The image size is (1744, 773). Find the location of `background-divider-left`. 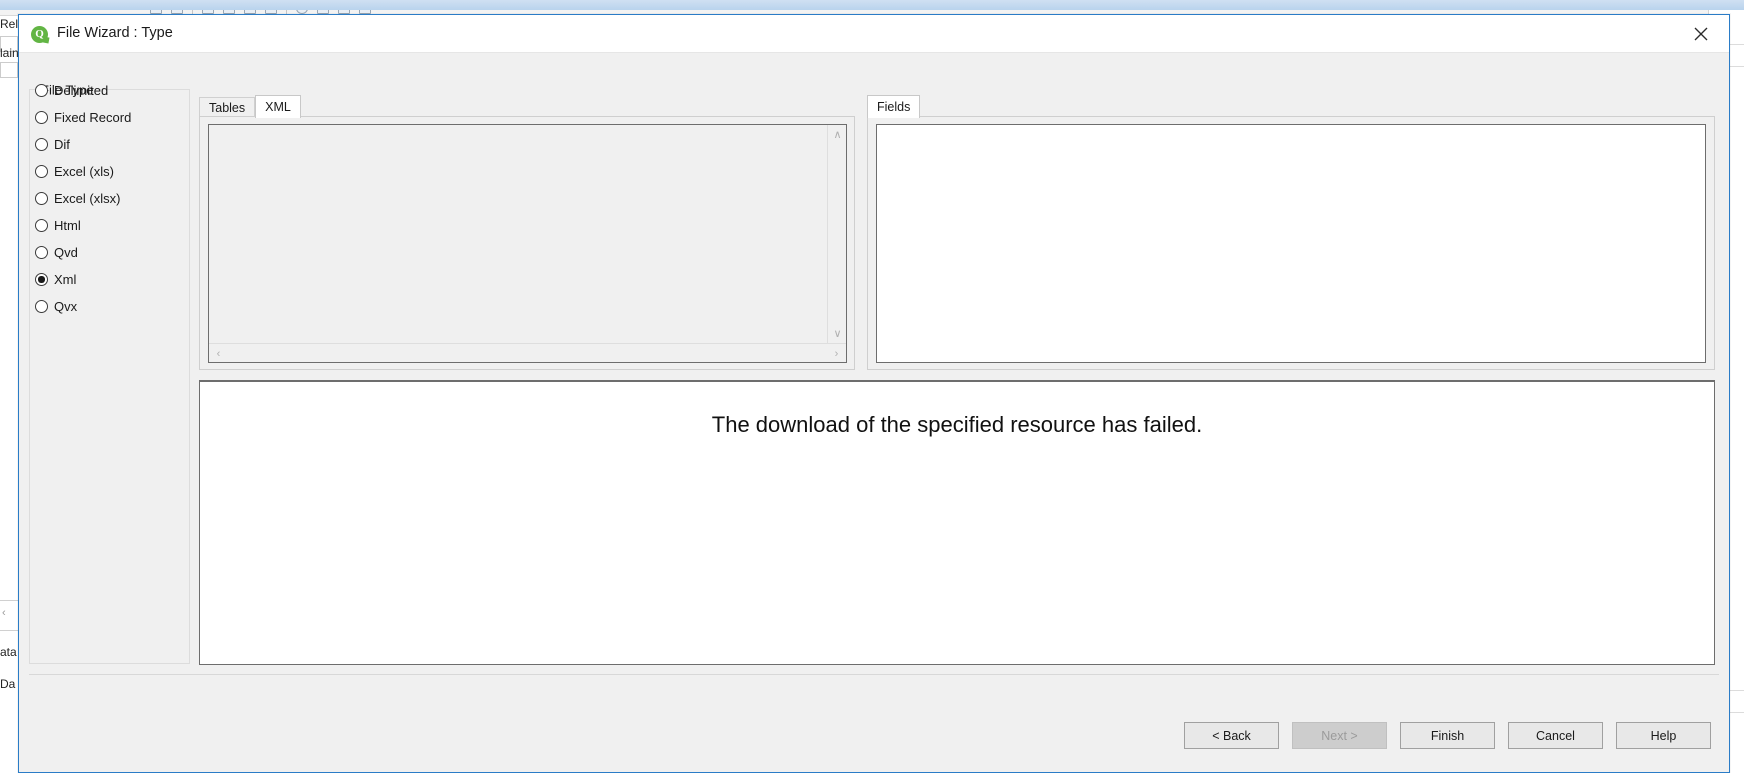

background-divider-left is located at coordinates (9, 600).